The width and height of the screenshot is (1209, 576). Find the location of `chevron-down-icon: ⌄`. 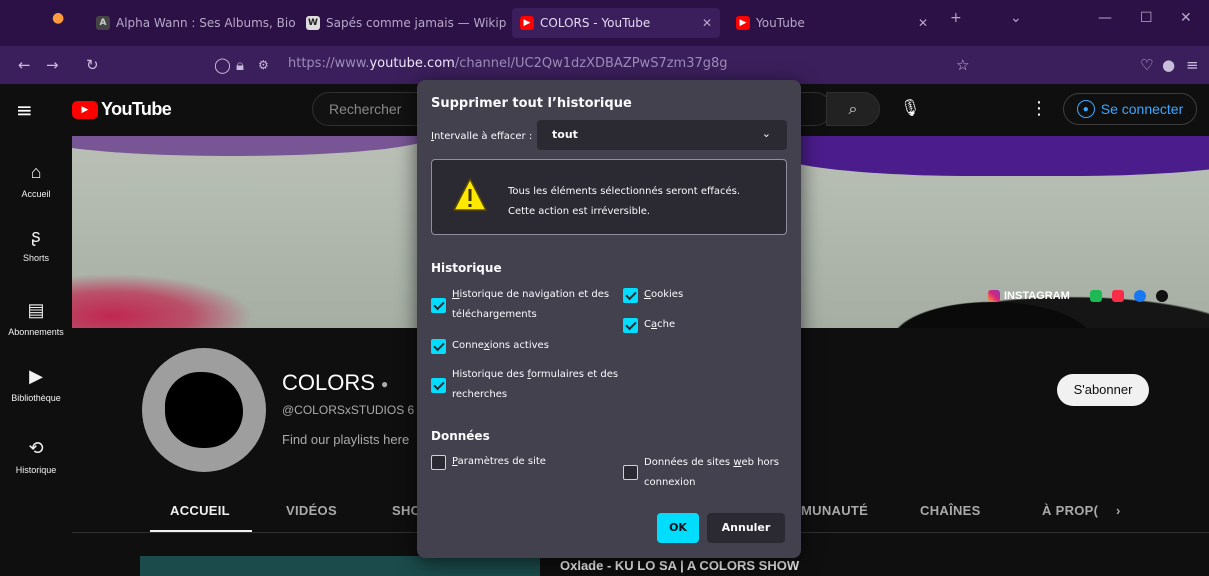

chevron-down-icon: ⌄ is located at coordinates (766, 133).